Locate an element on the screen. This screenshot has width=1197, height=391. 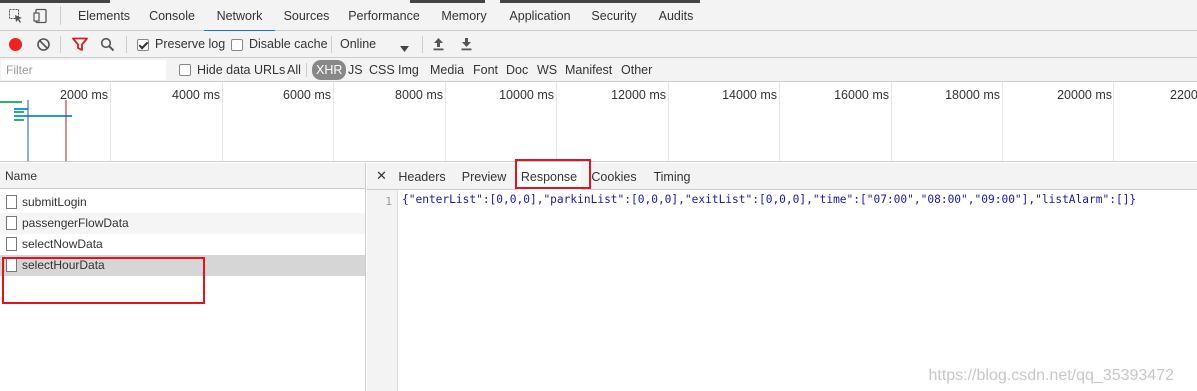
request-row-selected: selectHourData is located at coordinates (182, 265).